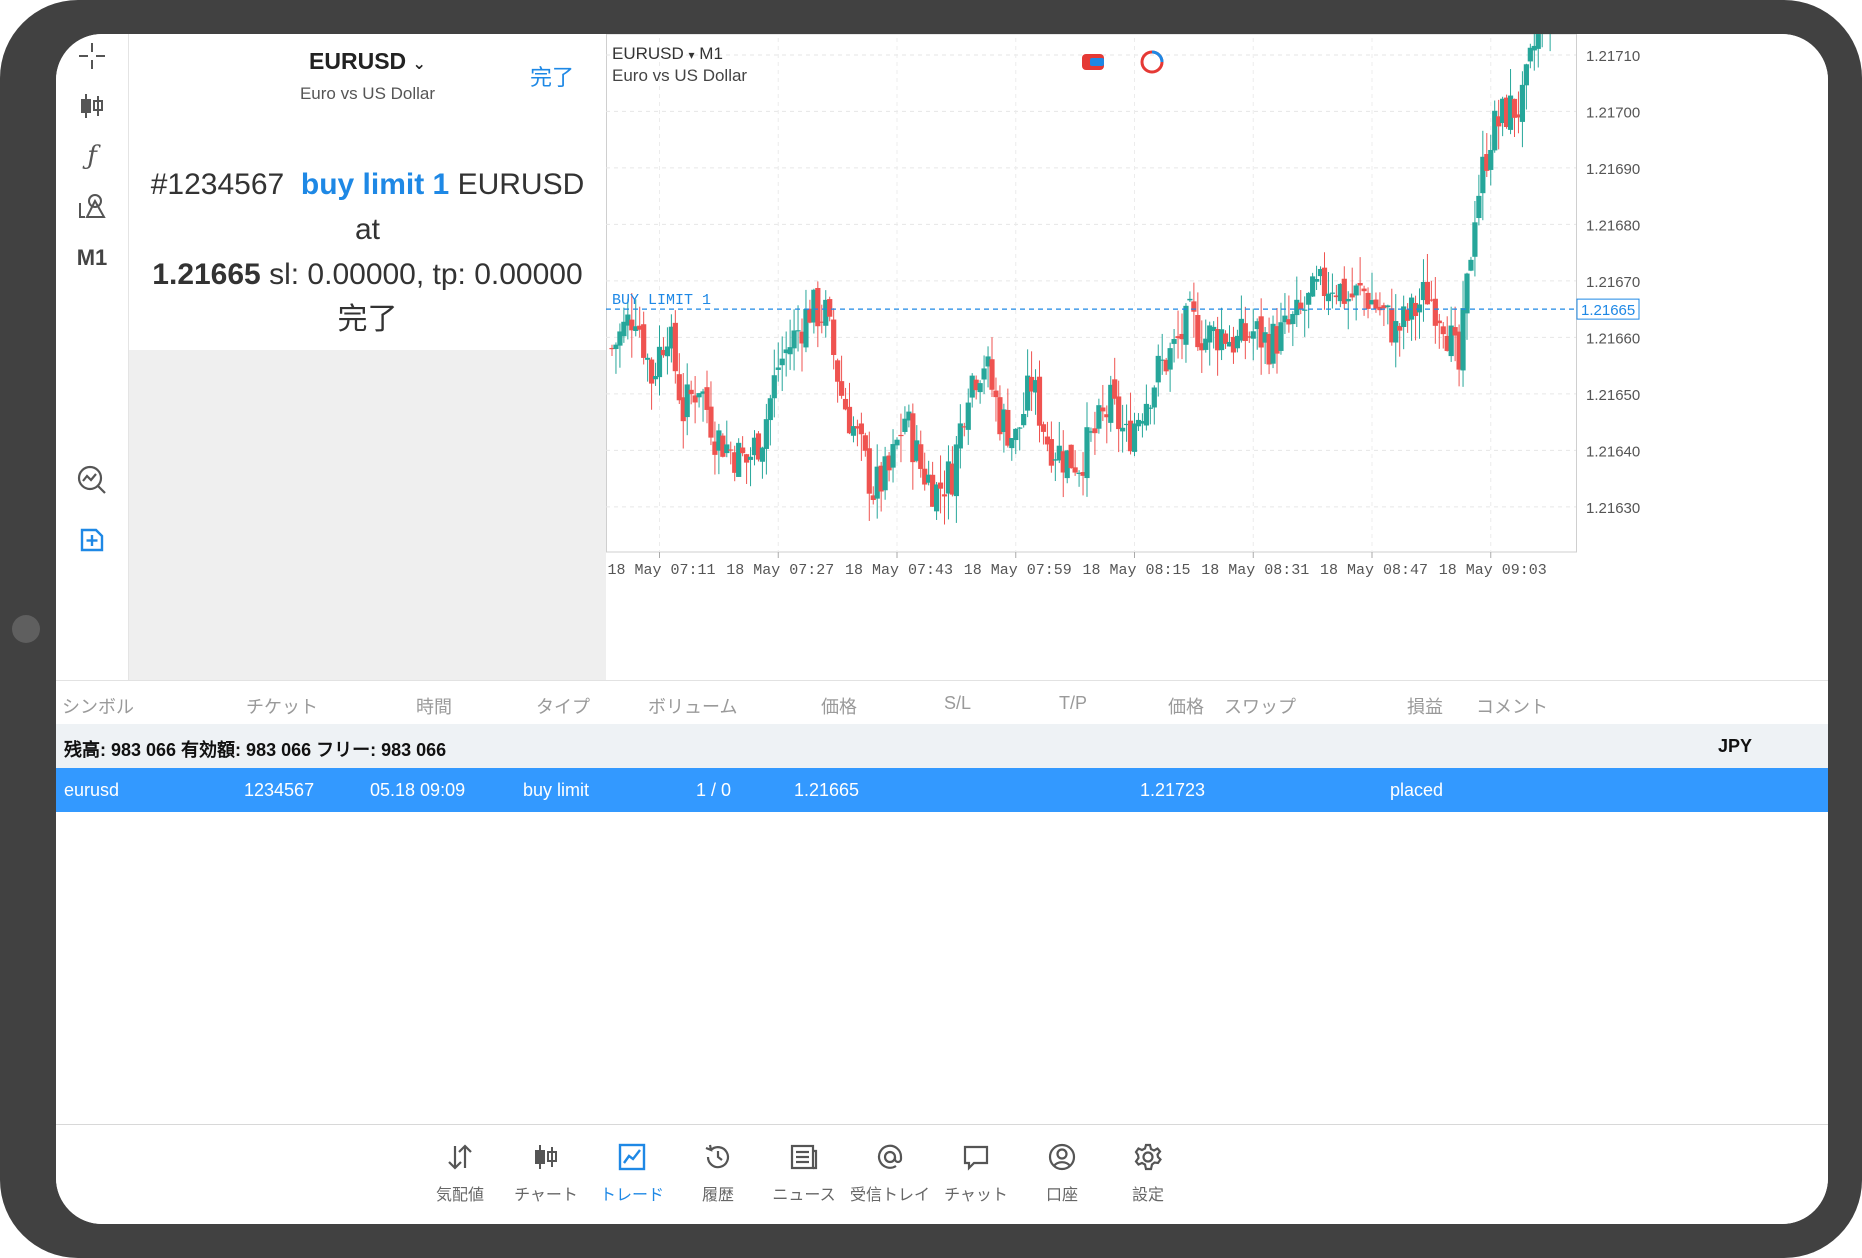 The width and height of the screenshot is (1862, 1258). What do you see at coordinates (279, 790) in the screenshot?
I see `cell-ticket: 1234567` at bounding box center [279, 790].